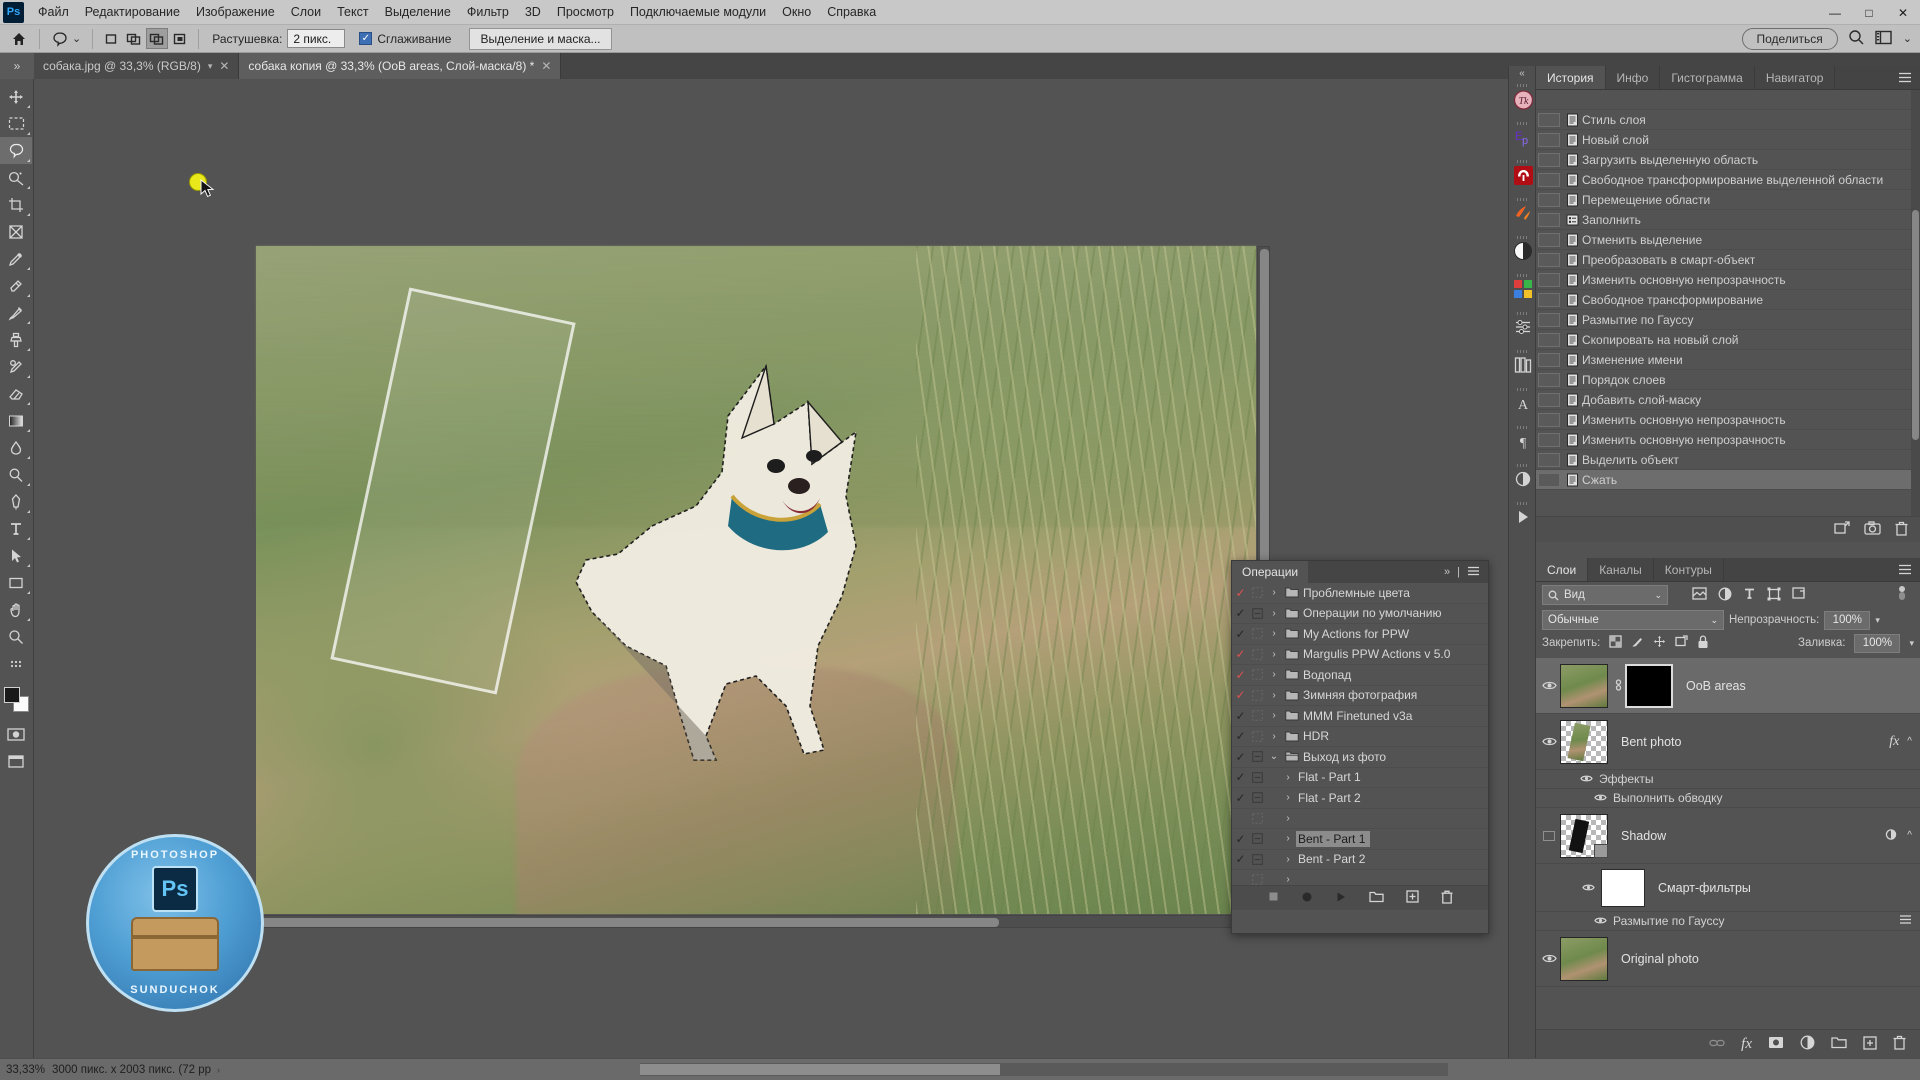  What do you see at coordinates (488, 12) in the screenshot?
I see `menu-filter: Фильтр` at bounding box center [488, 12].